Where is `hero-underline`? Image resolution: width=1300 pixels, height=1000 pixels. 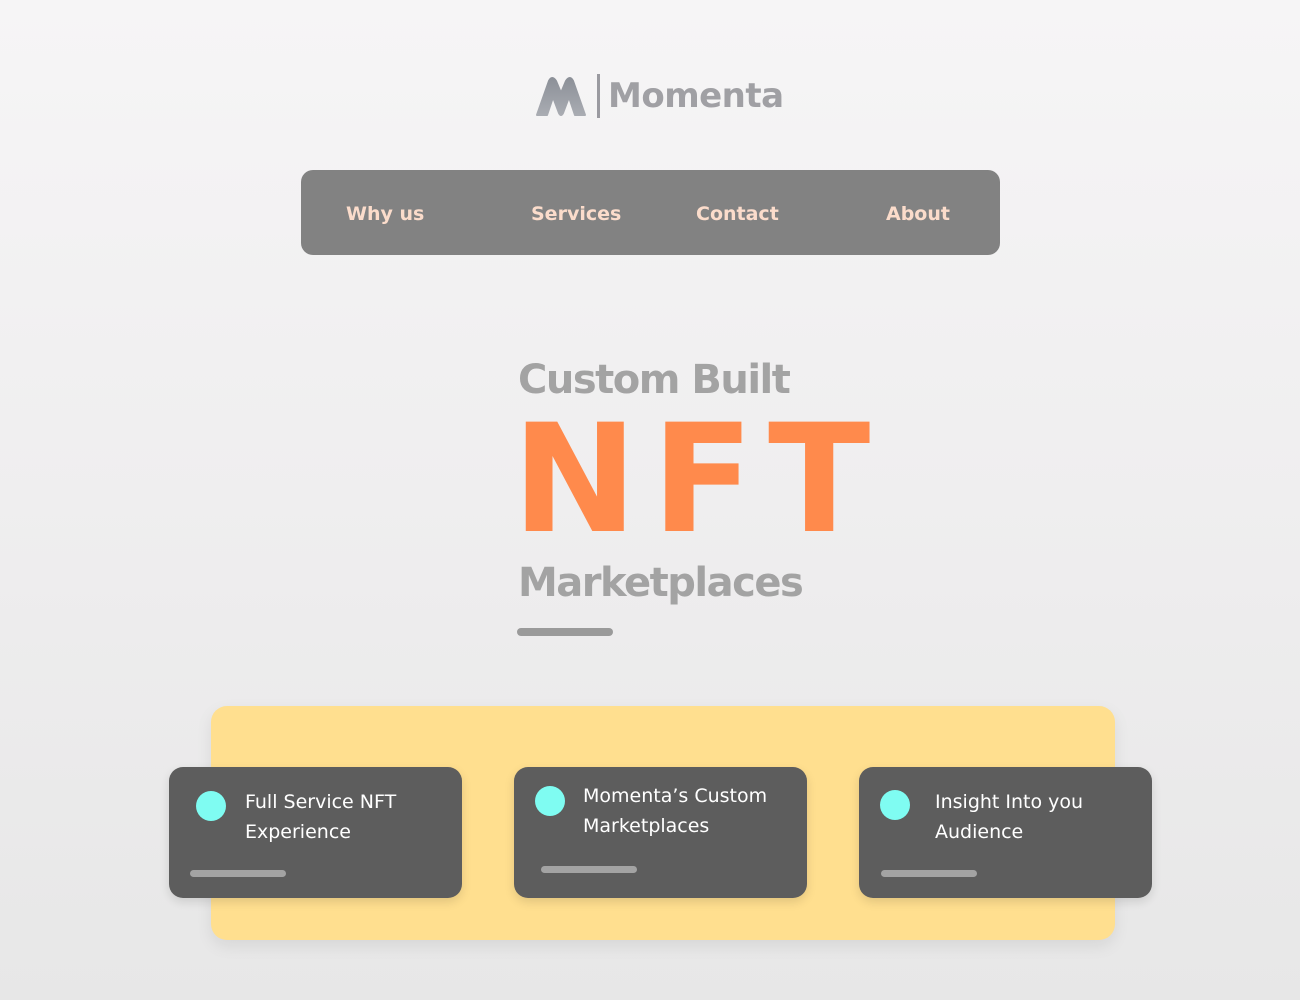 hero-underline is located at coordinates (565, 632).